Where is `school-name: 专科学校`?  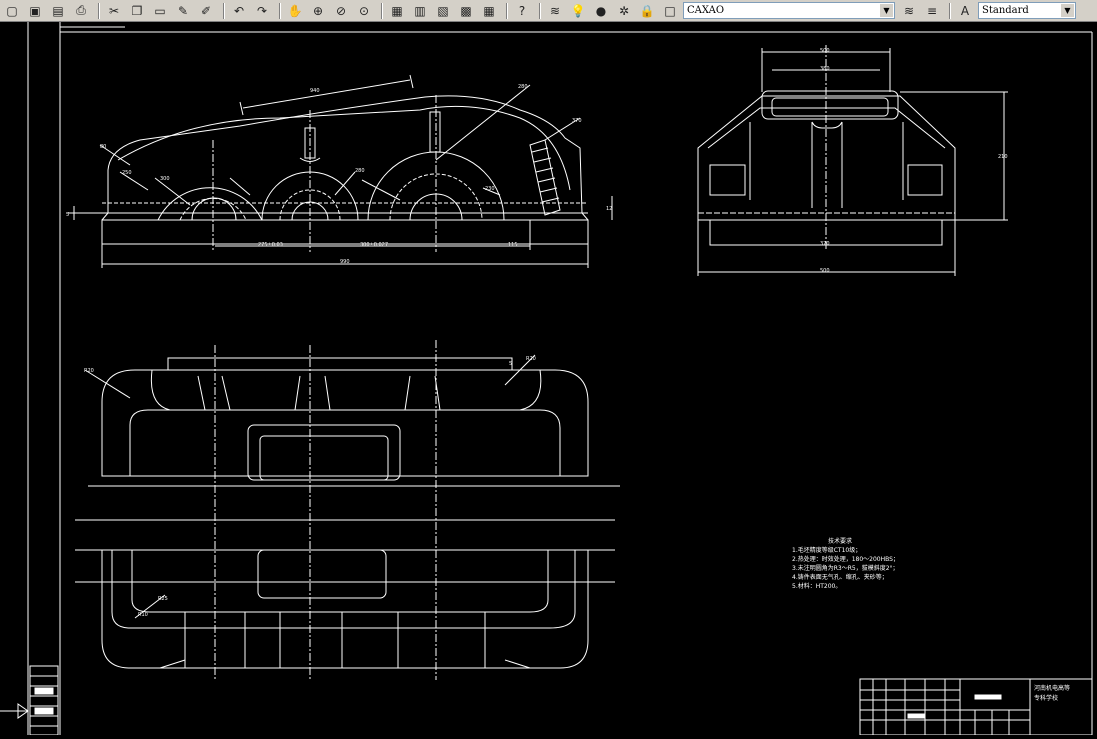
school-name: 专科学校 is located at coordinates (1046, 698).